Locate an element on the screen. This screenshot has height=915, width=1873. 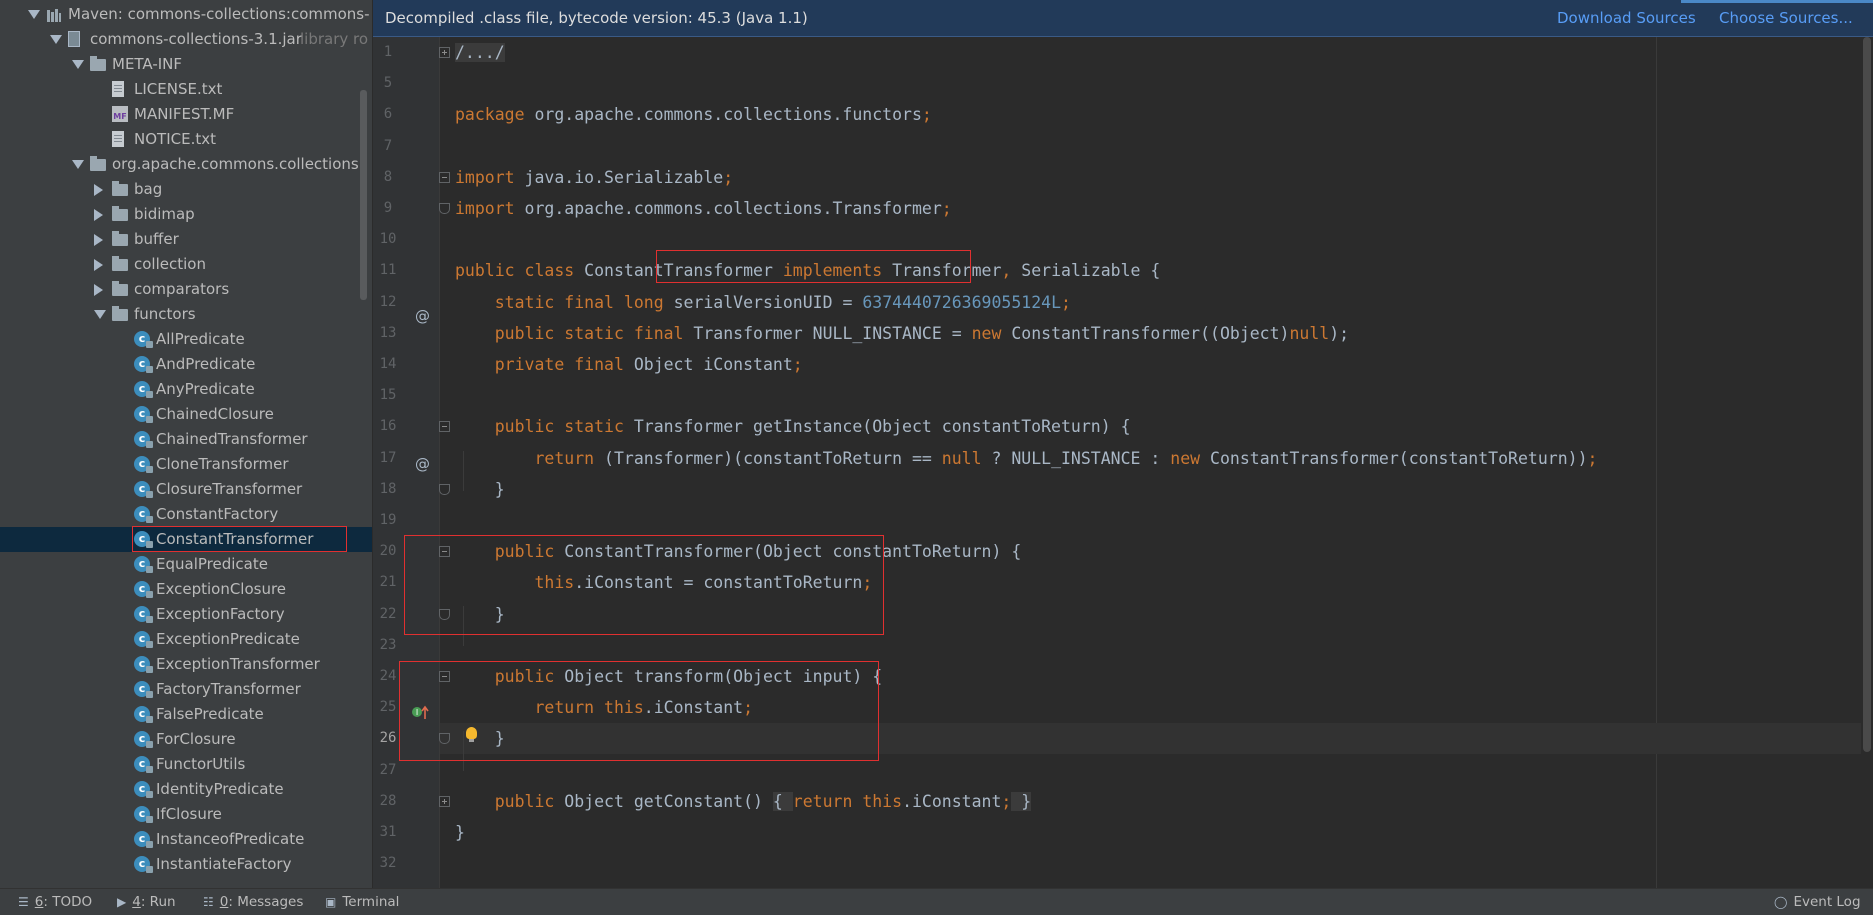
tree-item: c ChainedClosure is located at coordinates (186, 414).